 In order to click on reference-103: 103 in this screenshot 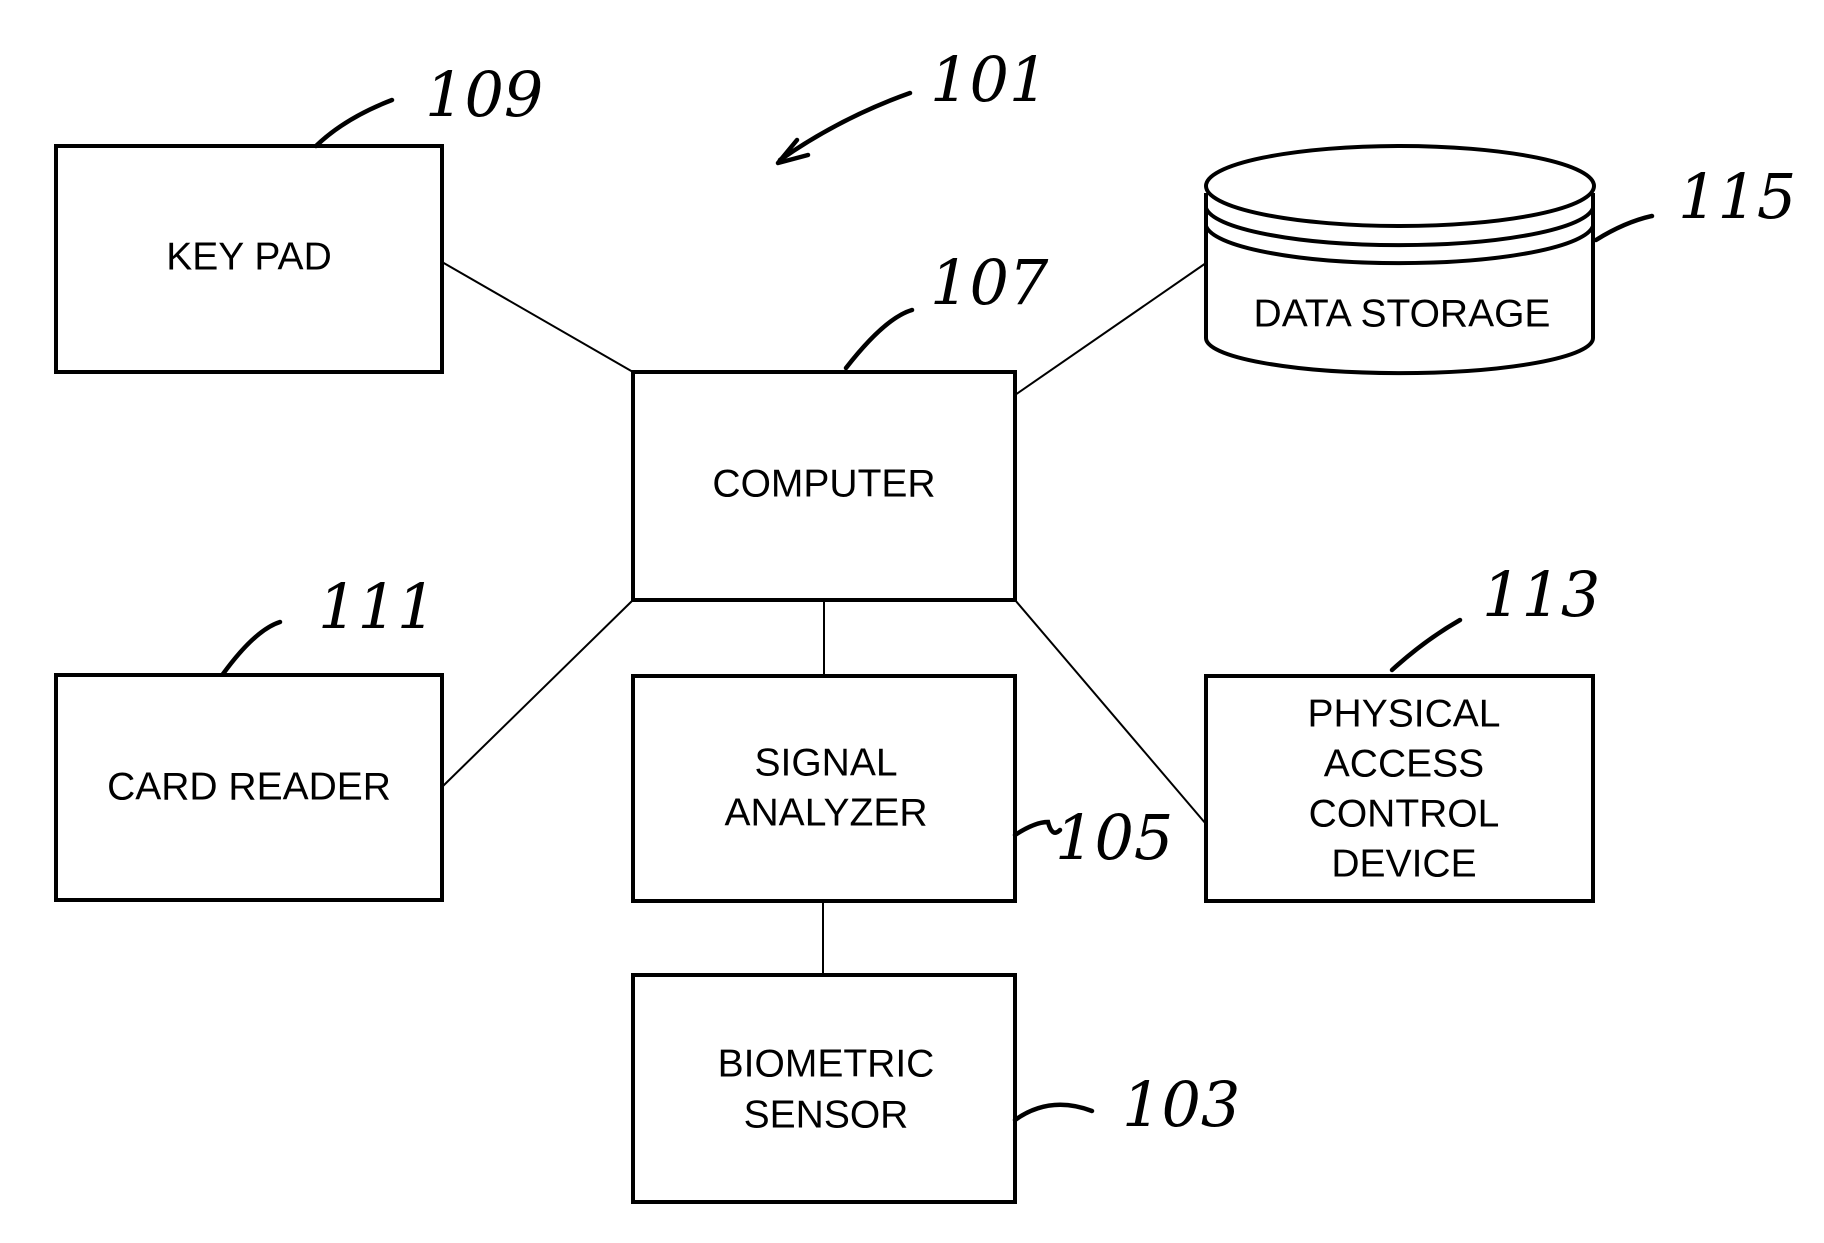, I will do `click(1126, 1104)`.